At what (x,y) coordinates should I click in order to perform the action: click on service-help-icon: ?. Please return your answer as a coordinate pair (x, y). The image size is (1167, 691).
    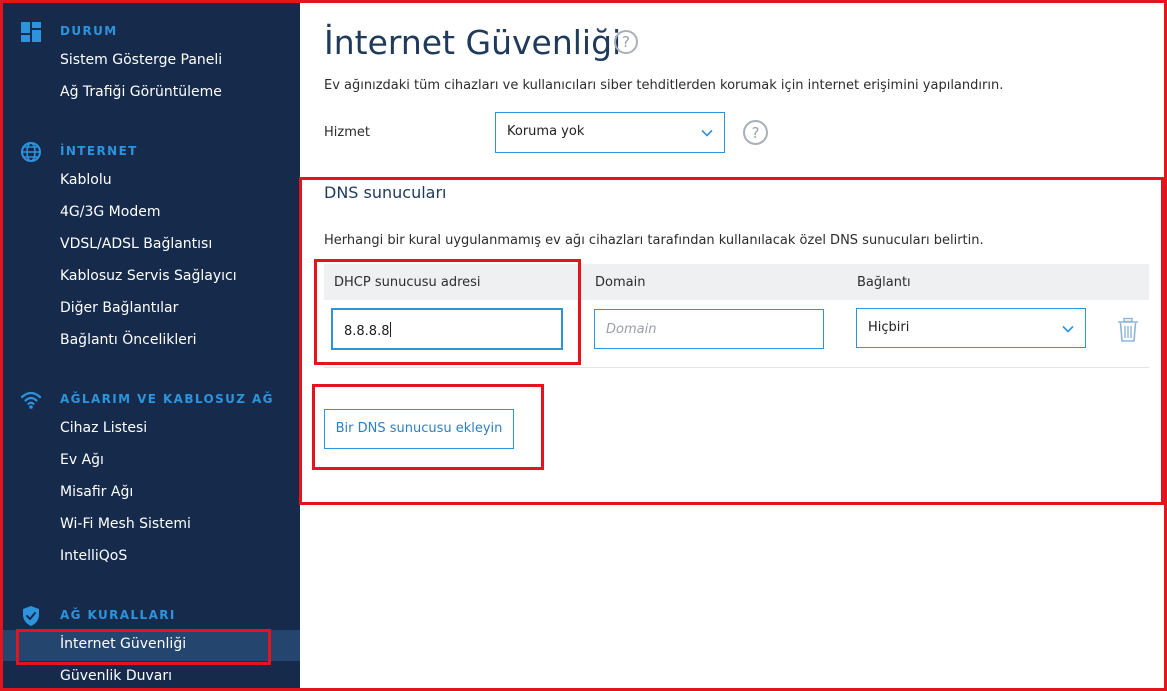
    Looking at the image, I should click on (755, 132).